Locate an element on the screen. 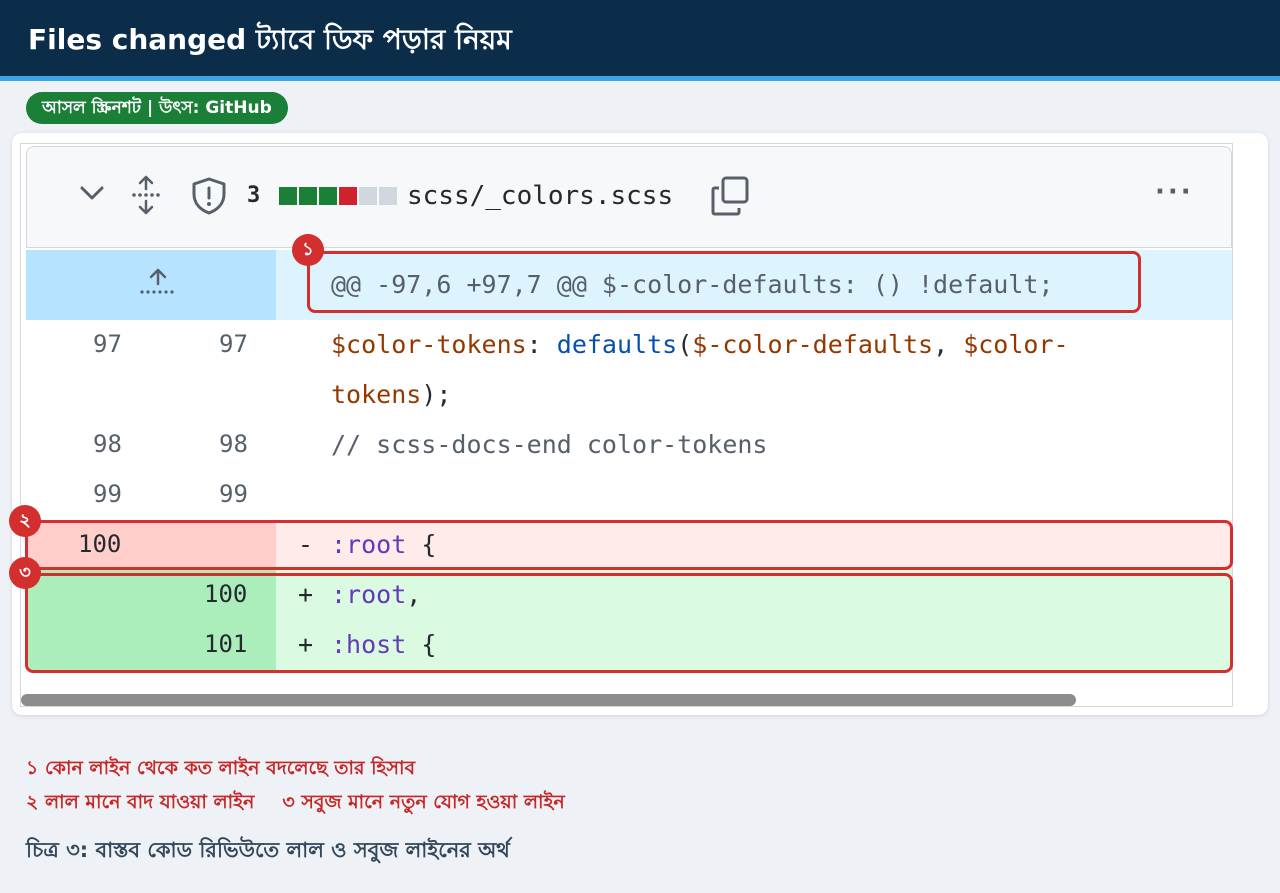  expand-up-icon is located at coordinates (158, 286).